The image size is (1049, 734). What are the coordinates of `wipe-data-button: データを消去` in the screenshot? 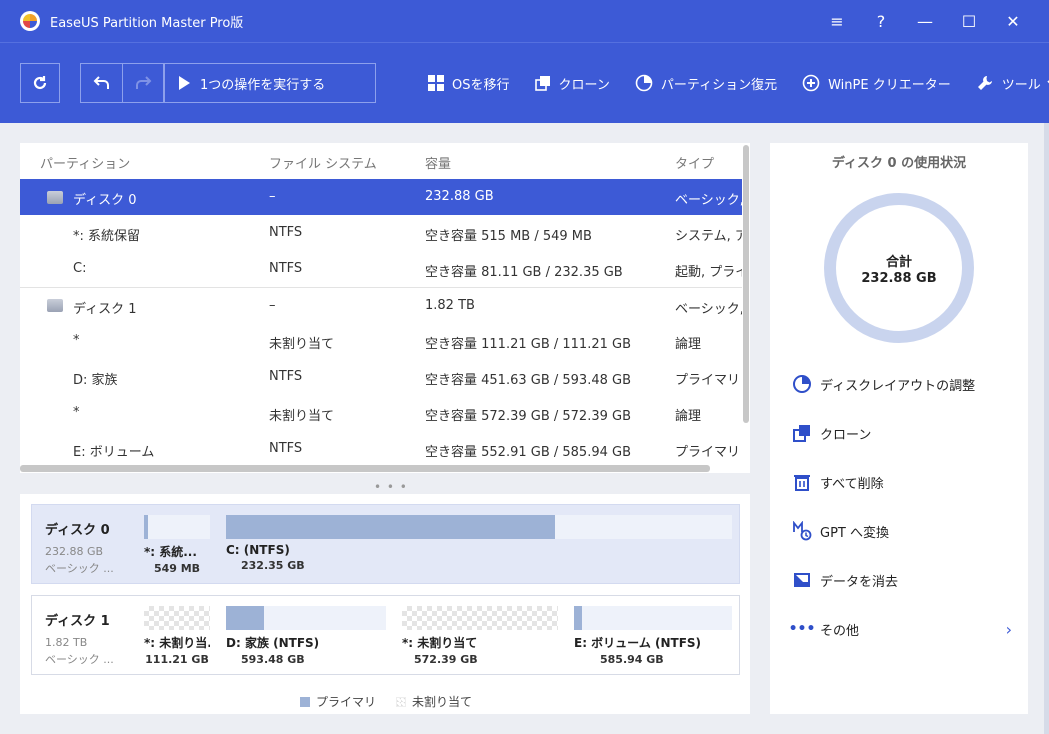 It's located at (902, 580).